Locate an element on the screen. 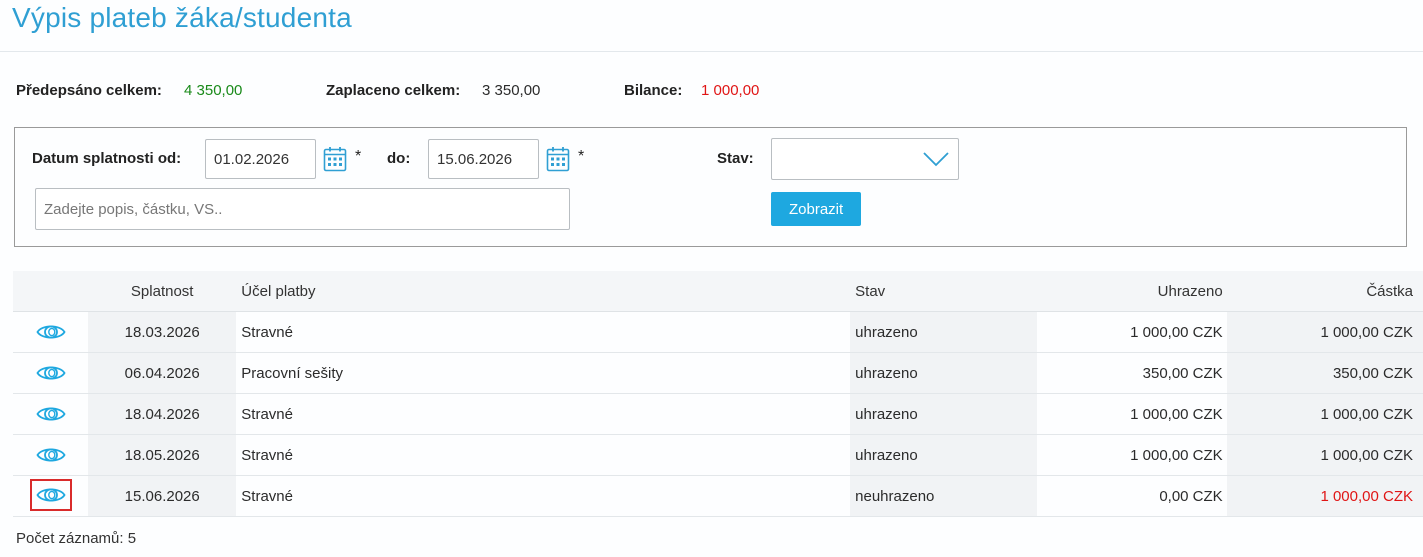  due-date-cell: 18.05.2026 is located at coordinates (162, 455).